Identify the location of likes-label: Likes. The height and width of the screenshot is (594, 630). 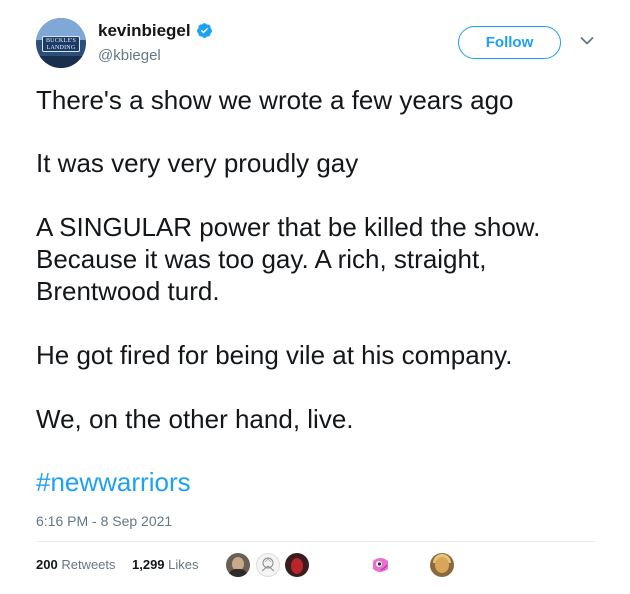
(183, 564).